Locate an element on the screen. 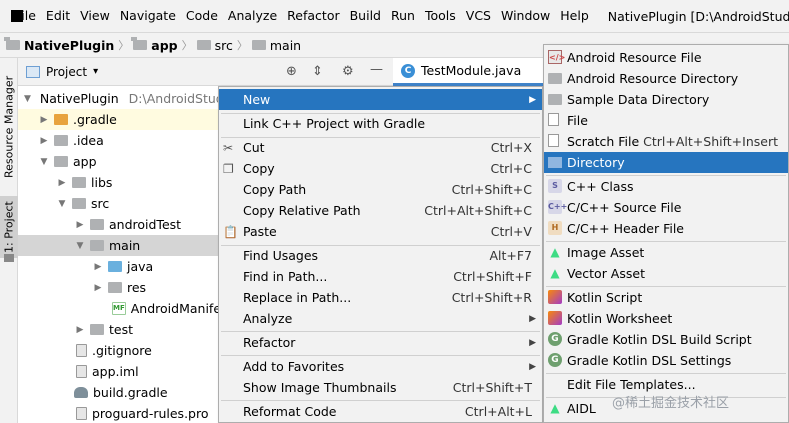  editor-tab-testmodule: C TestModule.java is located at coordinates (468, 72).